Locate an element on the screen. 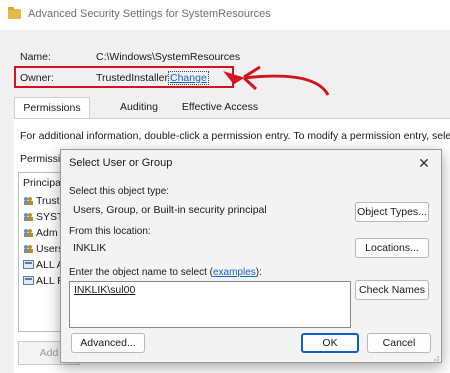 This screenshot has width=450, height=373. ok-button: OK is located at coordinates (330, 343).